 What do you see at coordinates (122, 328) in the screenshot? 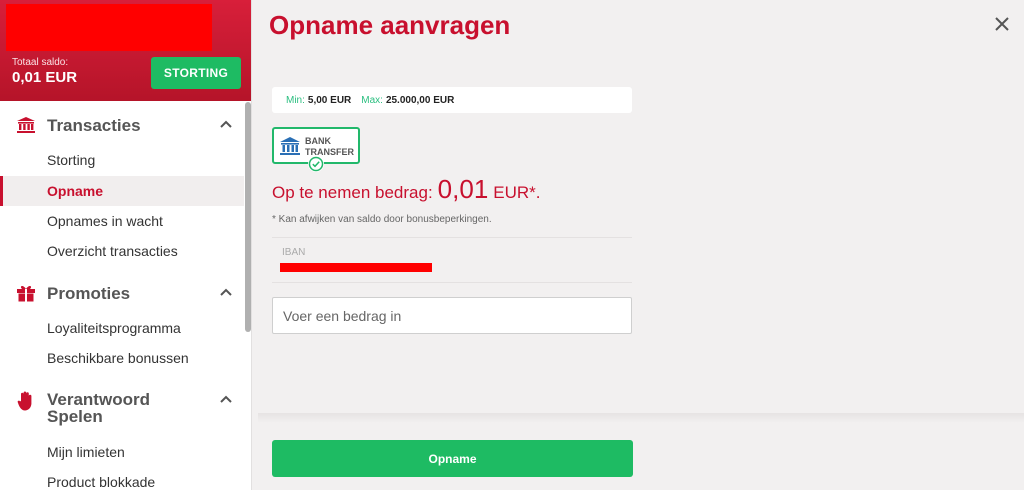
I see `sidebar-item-loyaliteitsprogramma: Loyaliteitsprogramma` at bounding box center [122, 328].